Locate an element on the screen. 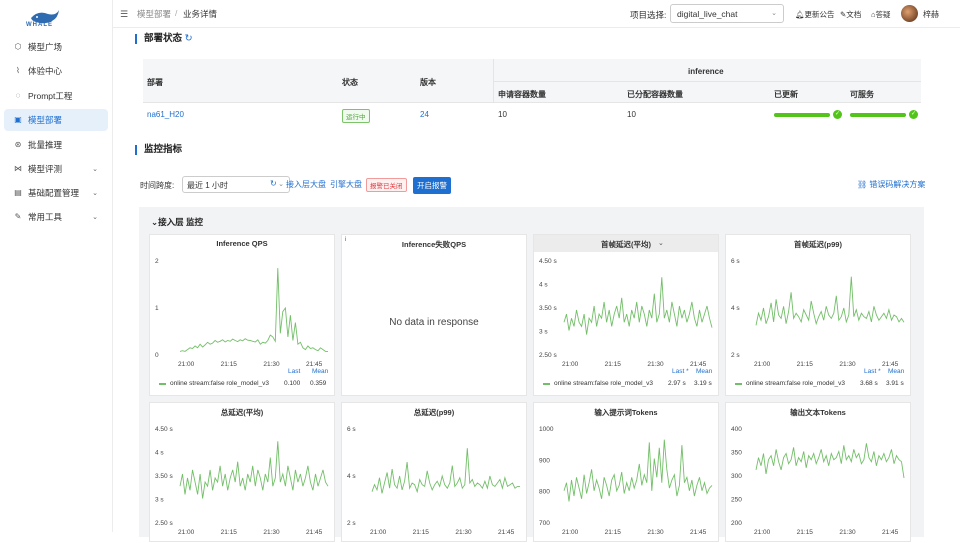  sidebar-item-label: 体验中心 is located at coordinates (45, 71).